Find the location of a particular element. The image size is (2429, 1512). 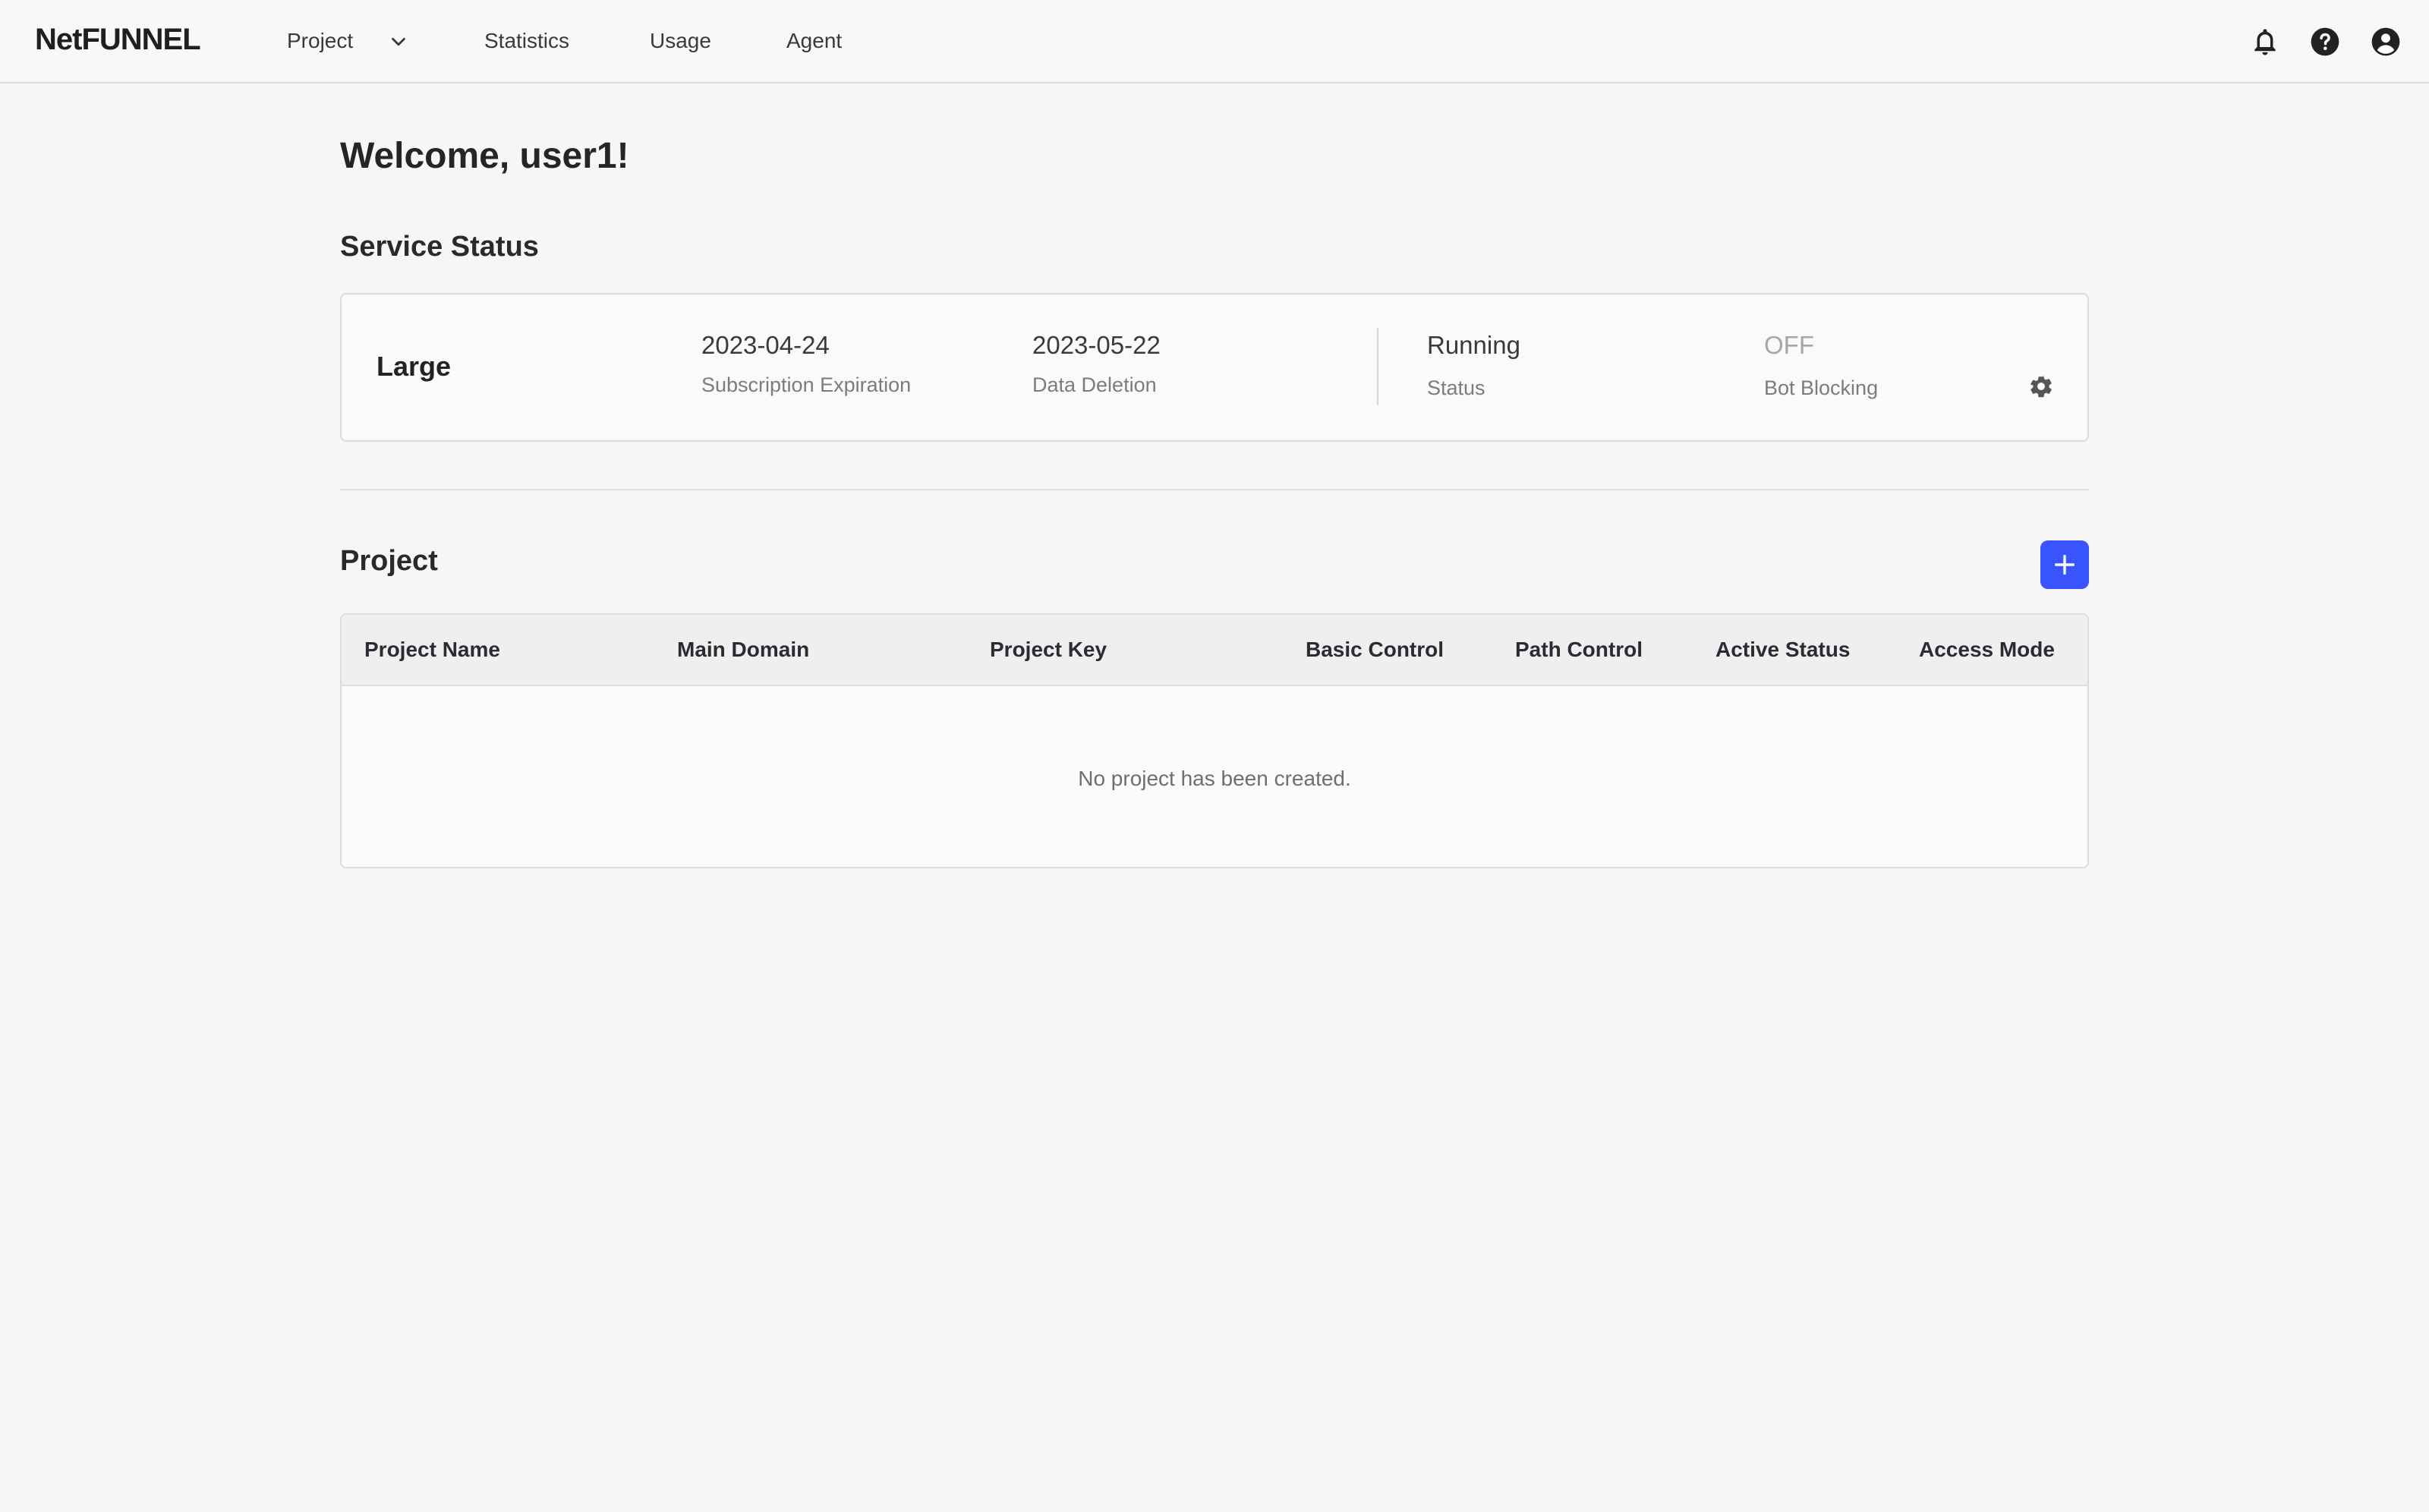

help-icon is located at coordinates (2325, 42).